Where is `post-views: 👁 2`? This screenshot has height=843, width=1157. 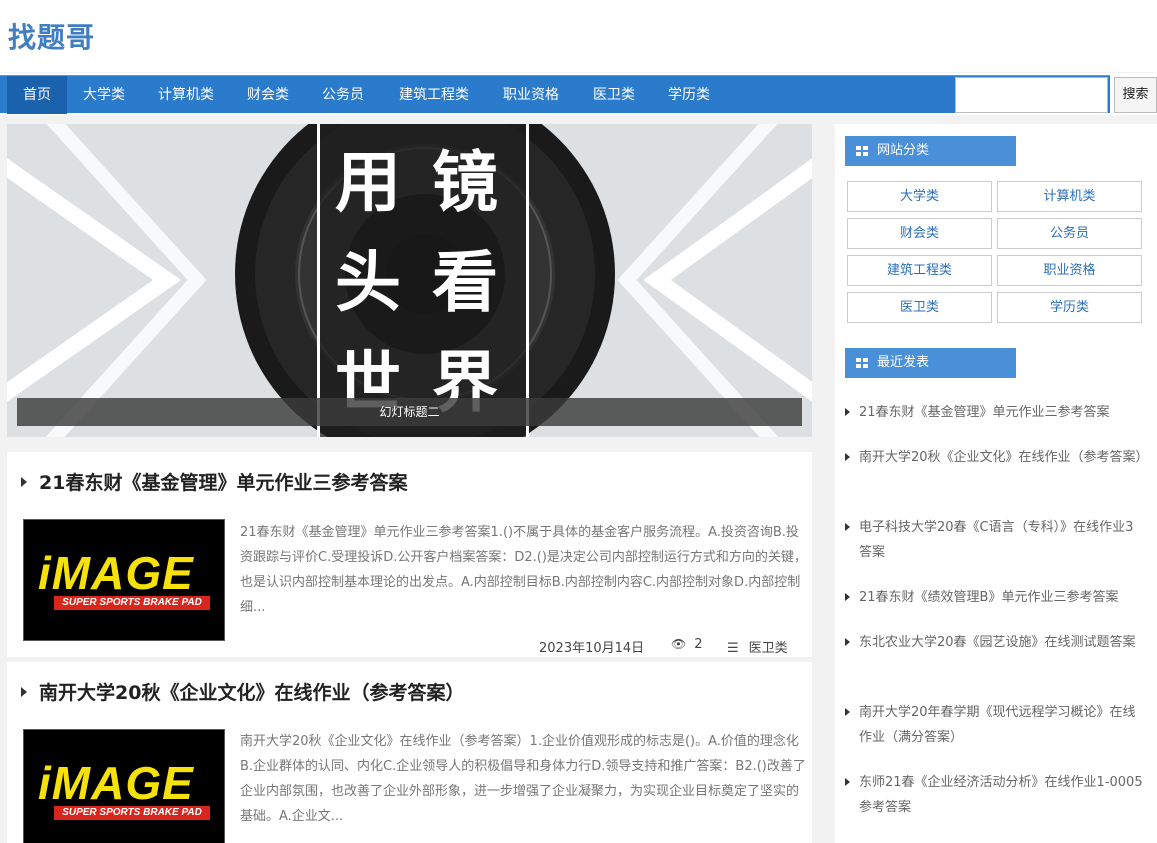
post-views: 👁 2 is located at coordinates (687, 644).